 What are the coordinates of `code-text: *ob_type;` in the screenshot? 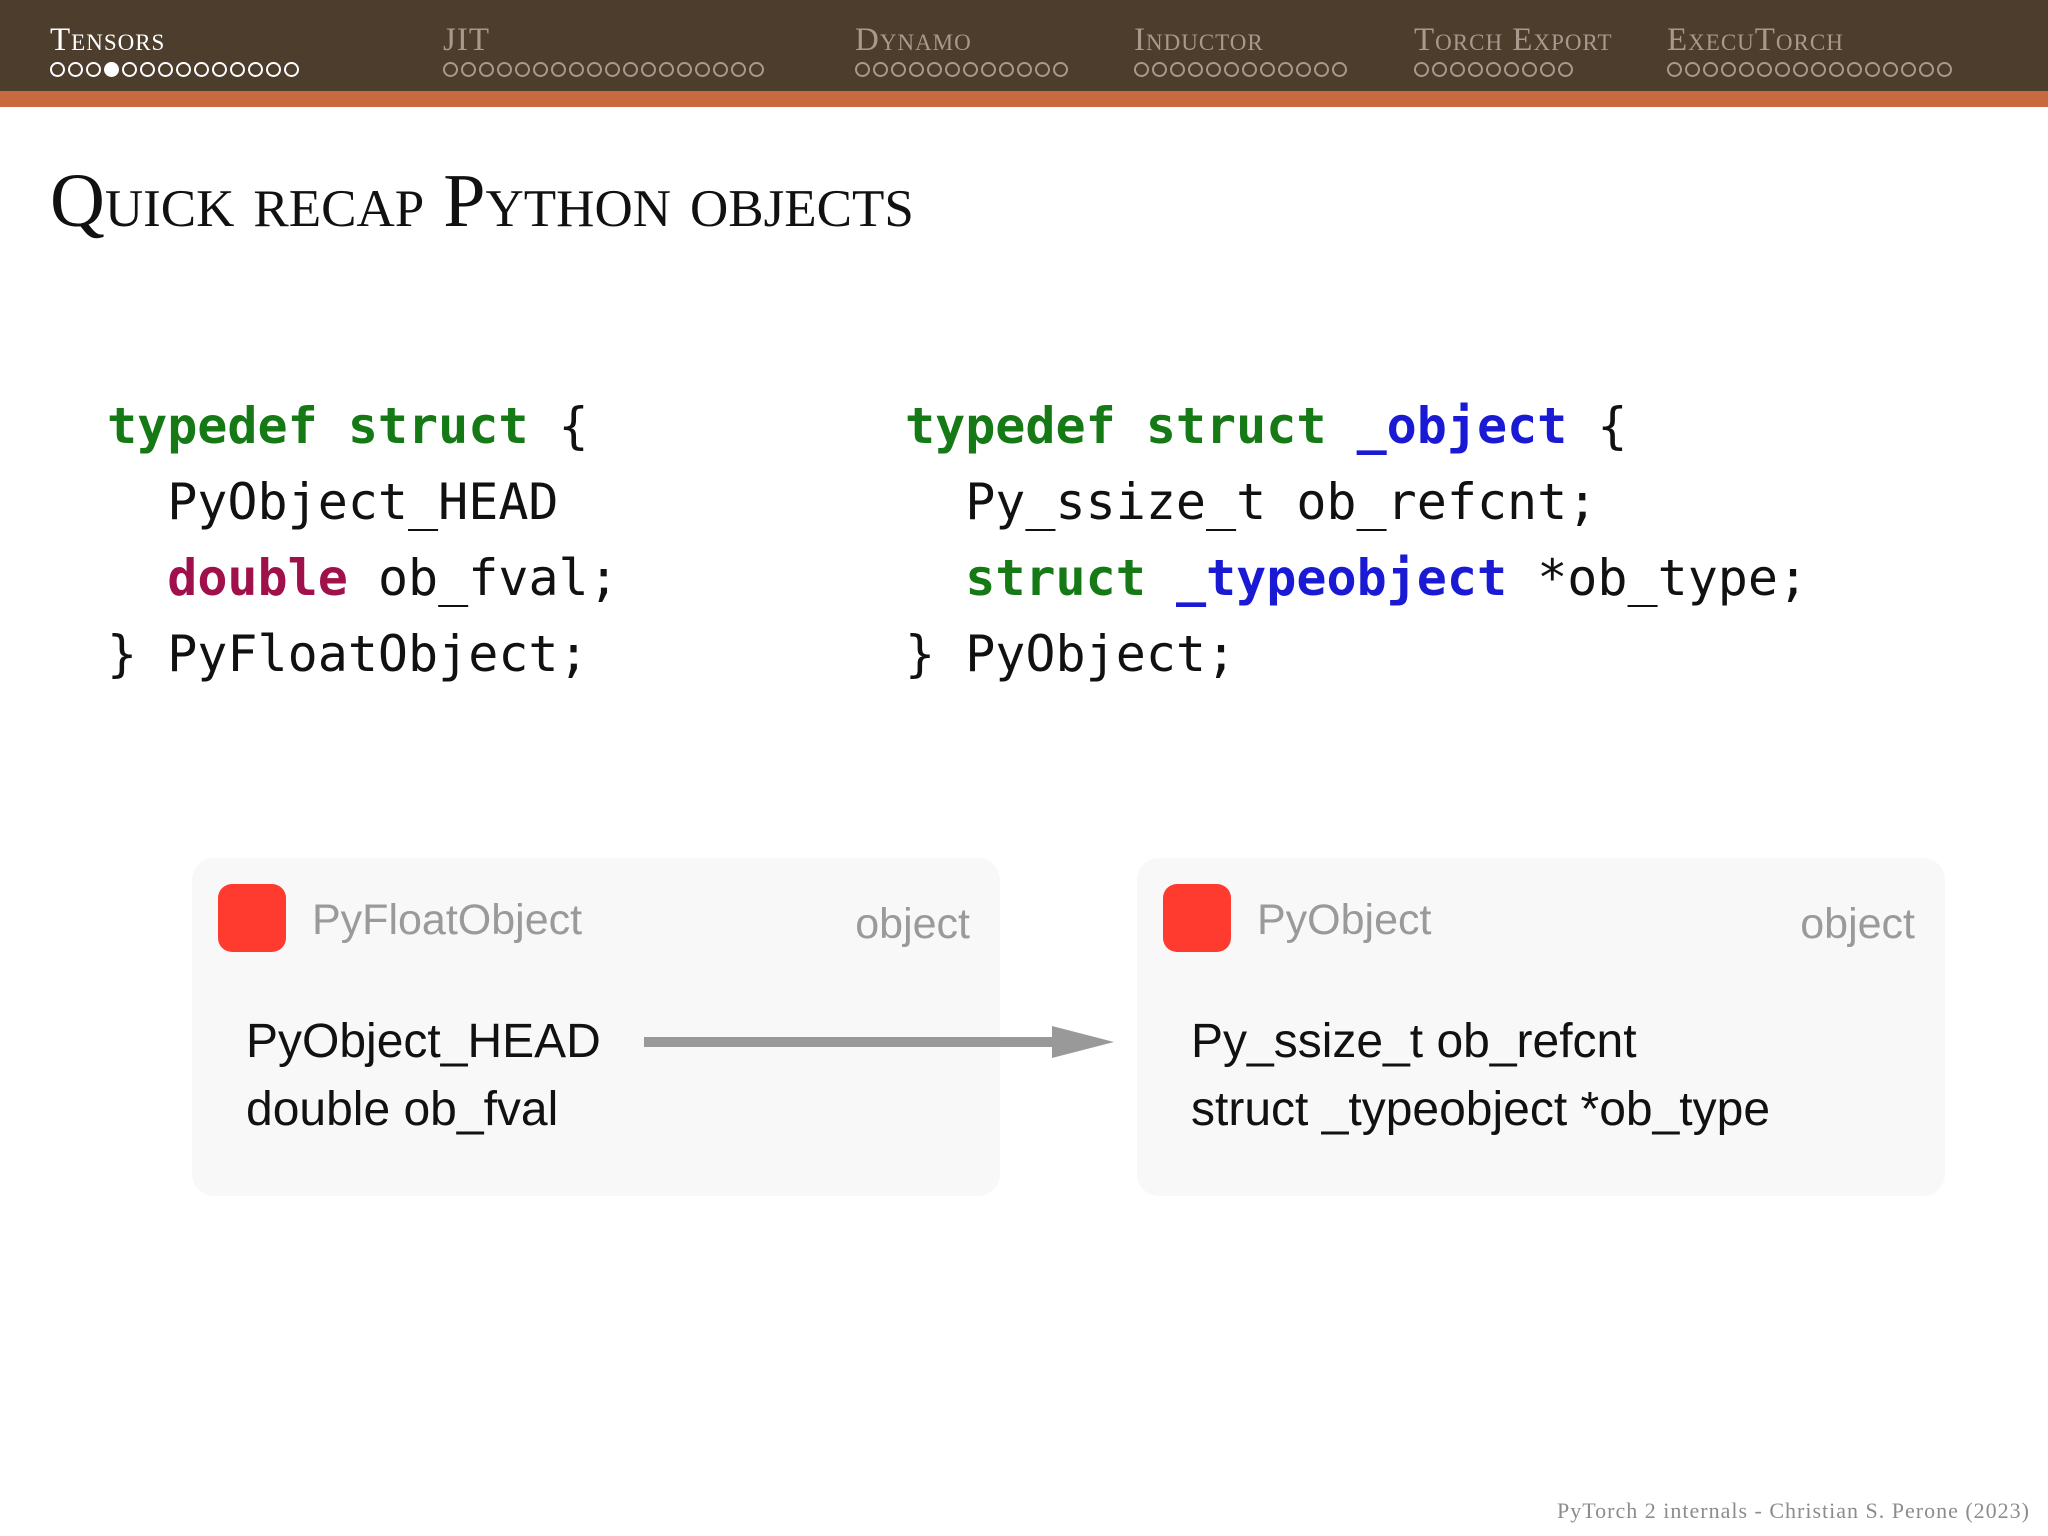 It's located at (1658, 578).